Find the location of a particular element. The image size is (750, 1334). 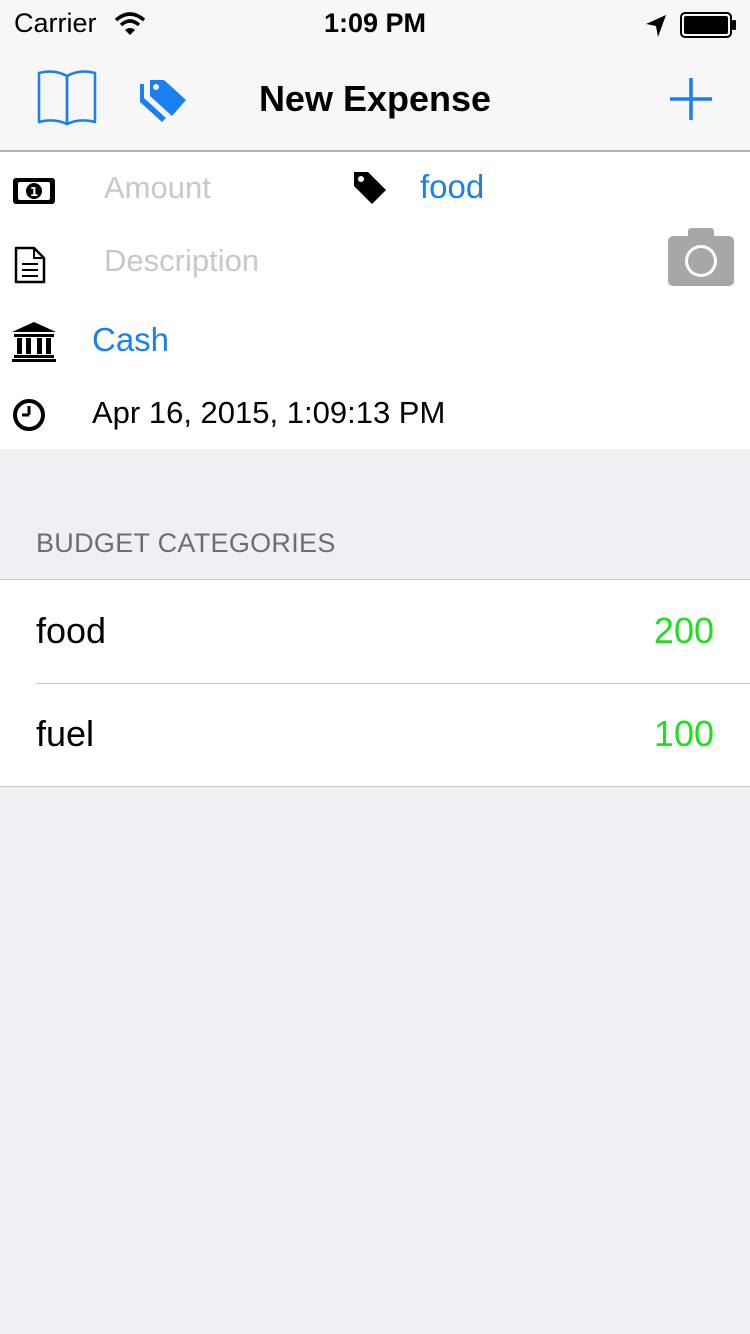

location-arrow-icon is located at coordinates (656, 26).